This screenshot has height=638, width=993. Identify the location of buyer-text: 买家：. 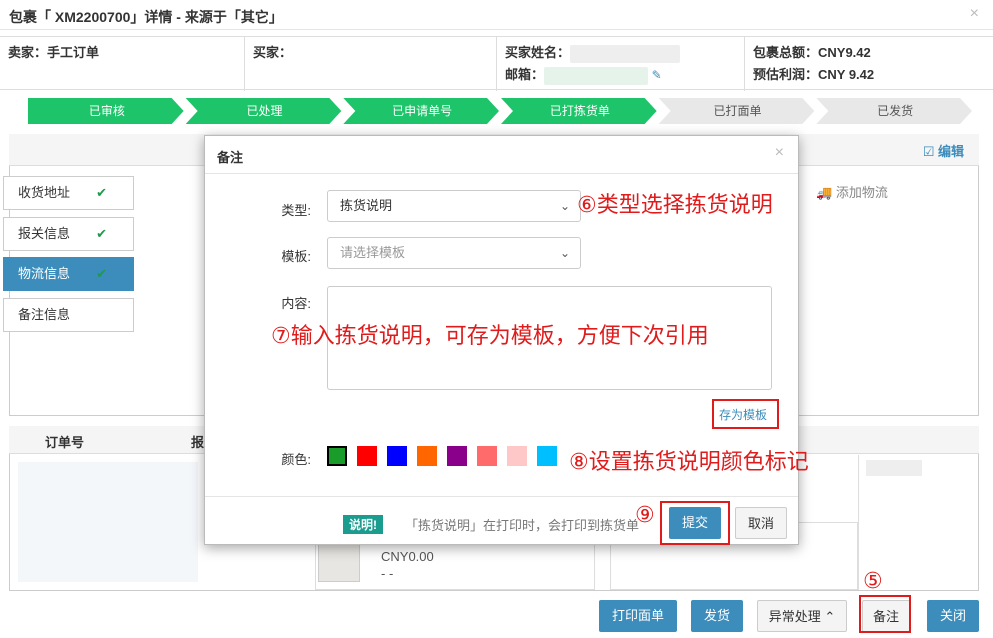
(273, 52).